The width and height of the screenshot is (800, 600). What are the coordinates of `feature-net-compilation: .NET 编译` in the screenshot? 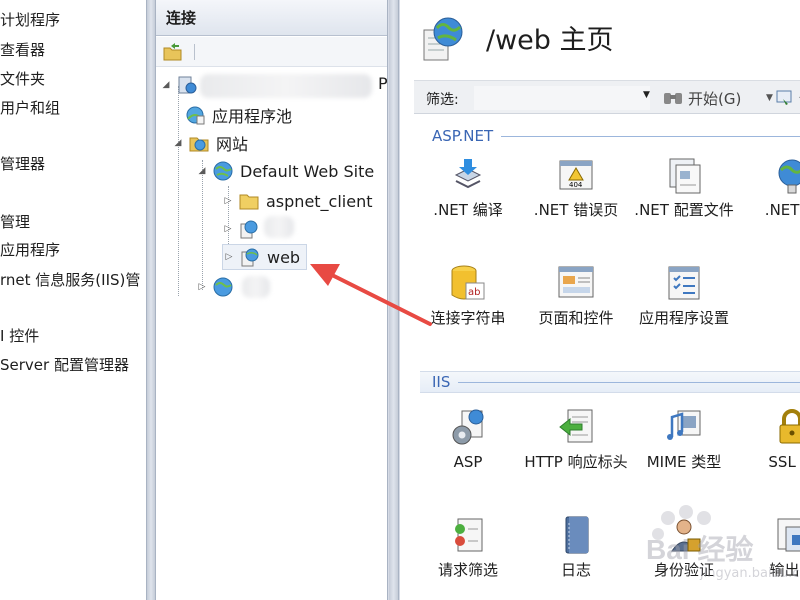 It's located at (468, 188).